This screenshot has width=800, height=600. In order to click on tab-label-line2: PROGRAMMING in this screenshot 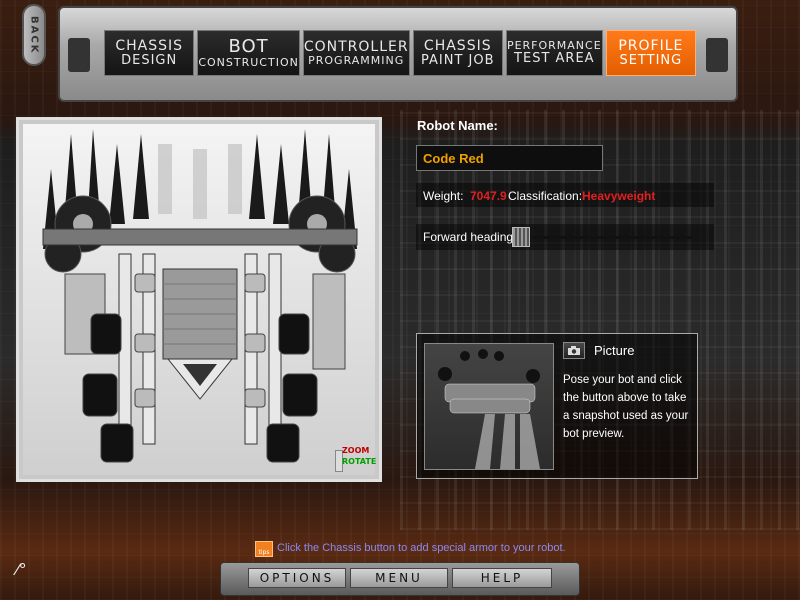, I will do `click(356, 60)`.